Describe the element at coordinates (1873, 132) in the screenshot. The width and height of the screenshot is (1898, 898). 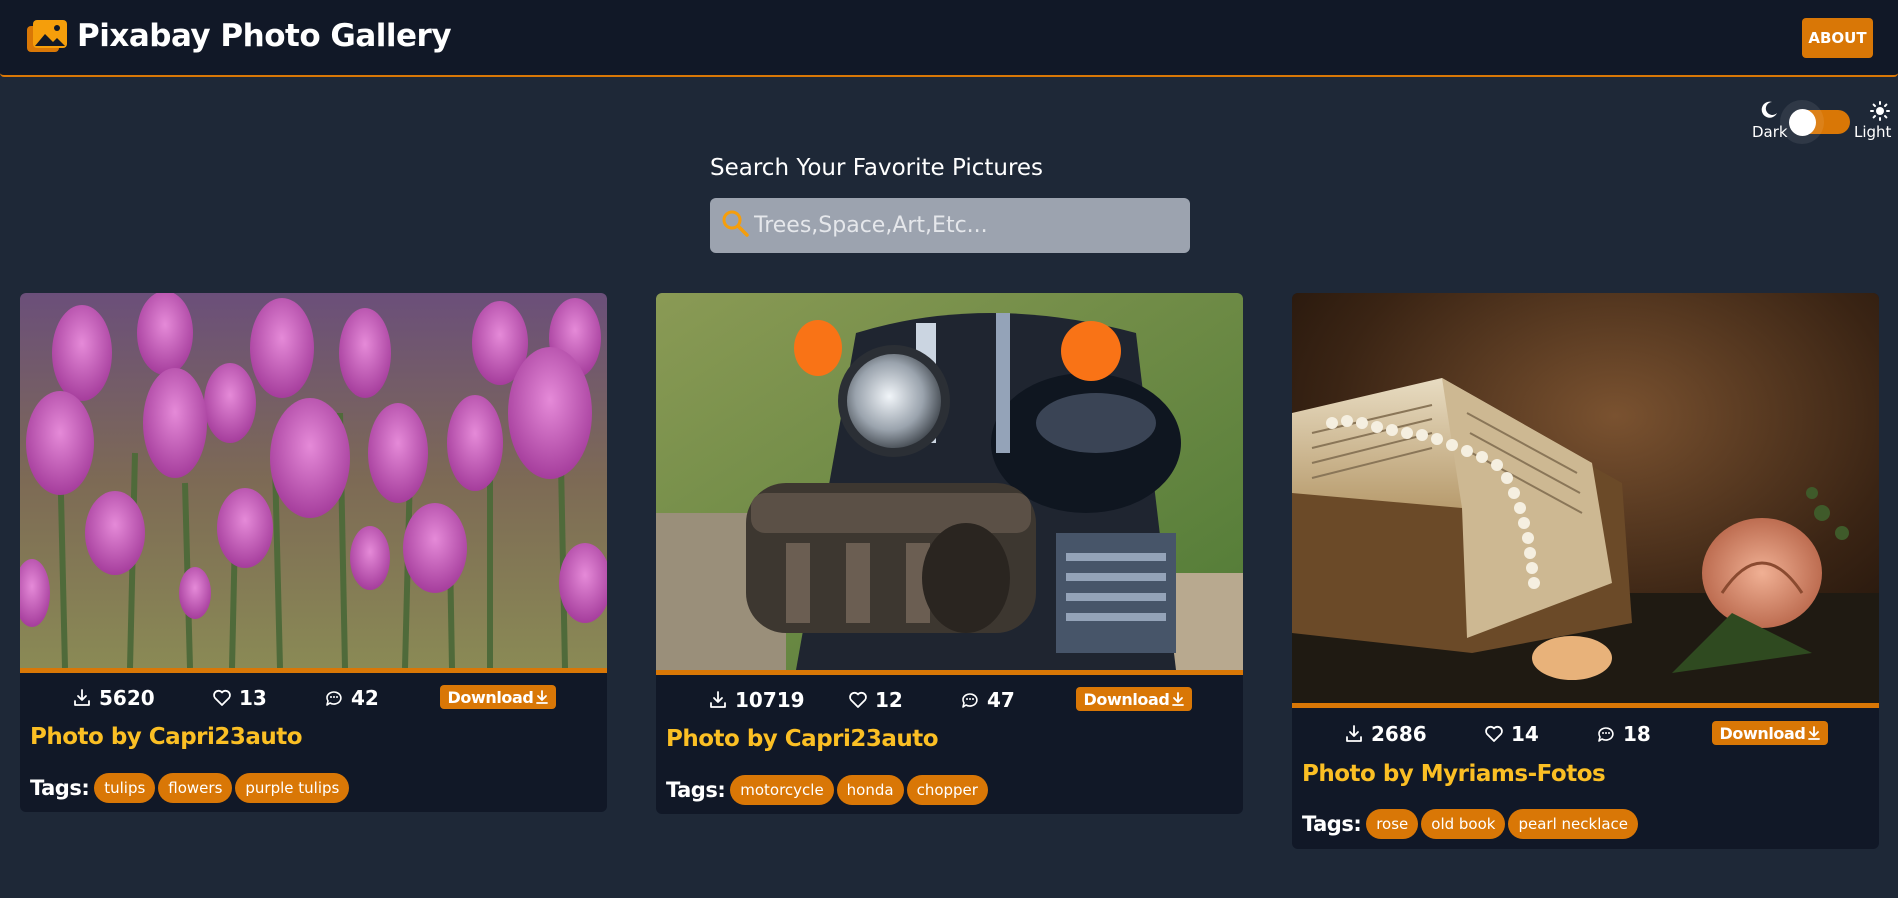
I see `light-mode-label: Light` at that location.